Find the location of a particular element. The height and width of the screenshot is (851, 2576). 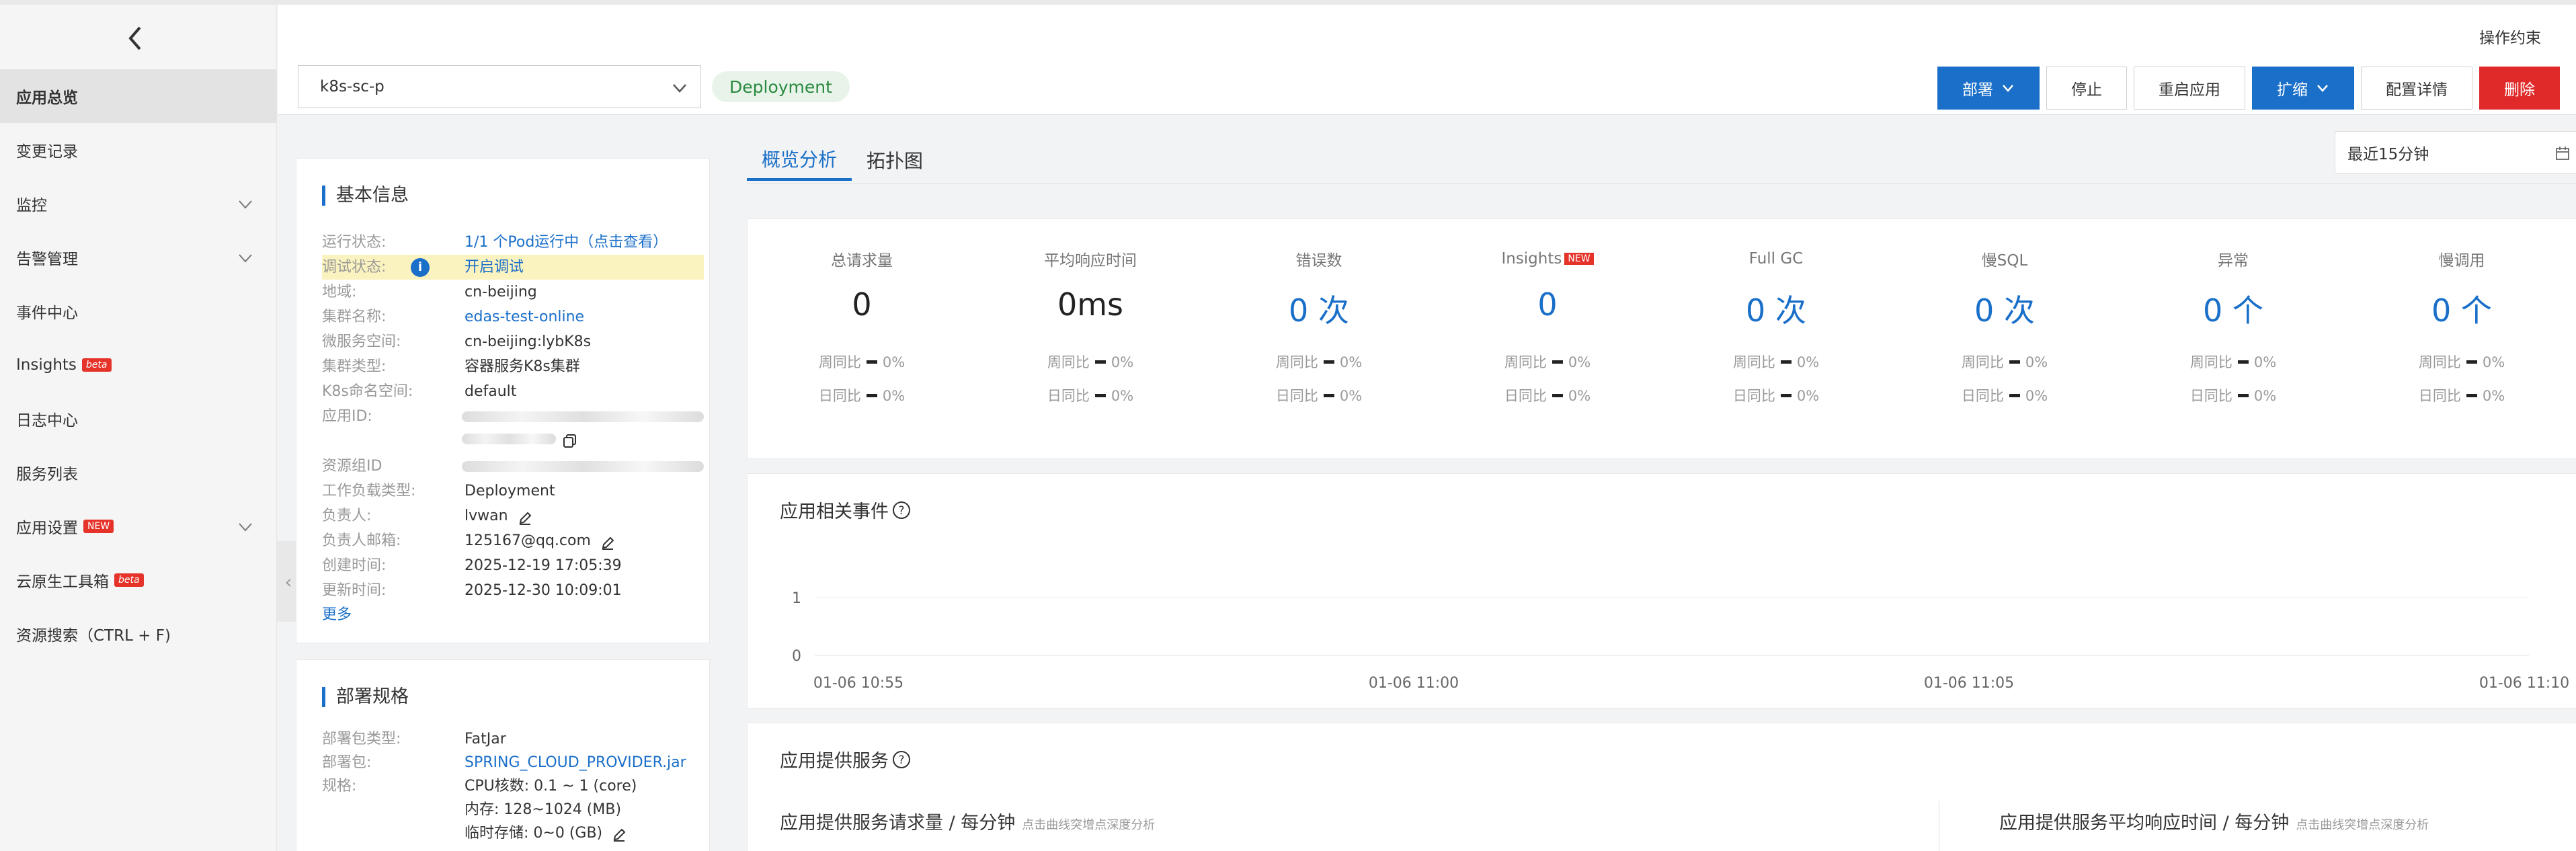

back-arrow-icon is located at coordinates (136, 38).